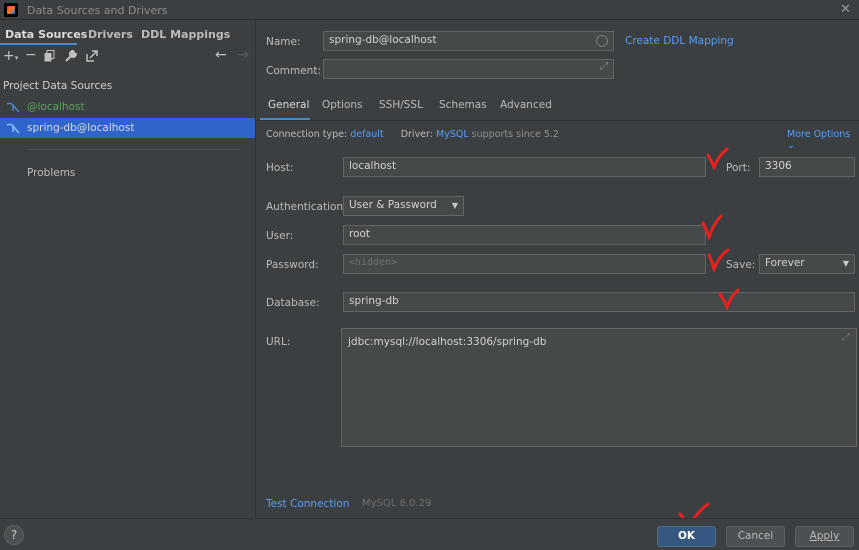 Image resolution: width=859 pixels, height=550 pixels. I want to click on more-options-link: More Options ⌄, so click(823, 140).